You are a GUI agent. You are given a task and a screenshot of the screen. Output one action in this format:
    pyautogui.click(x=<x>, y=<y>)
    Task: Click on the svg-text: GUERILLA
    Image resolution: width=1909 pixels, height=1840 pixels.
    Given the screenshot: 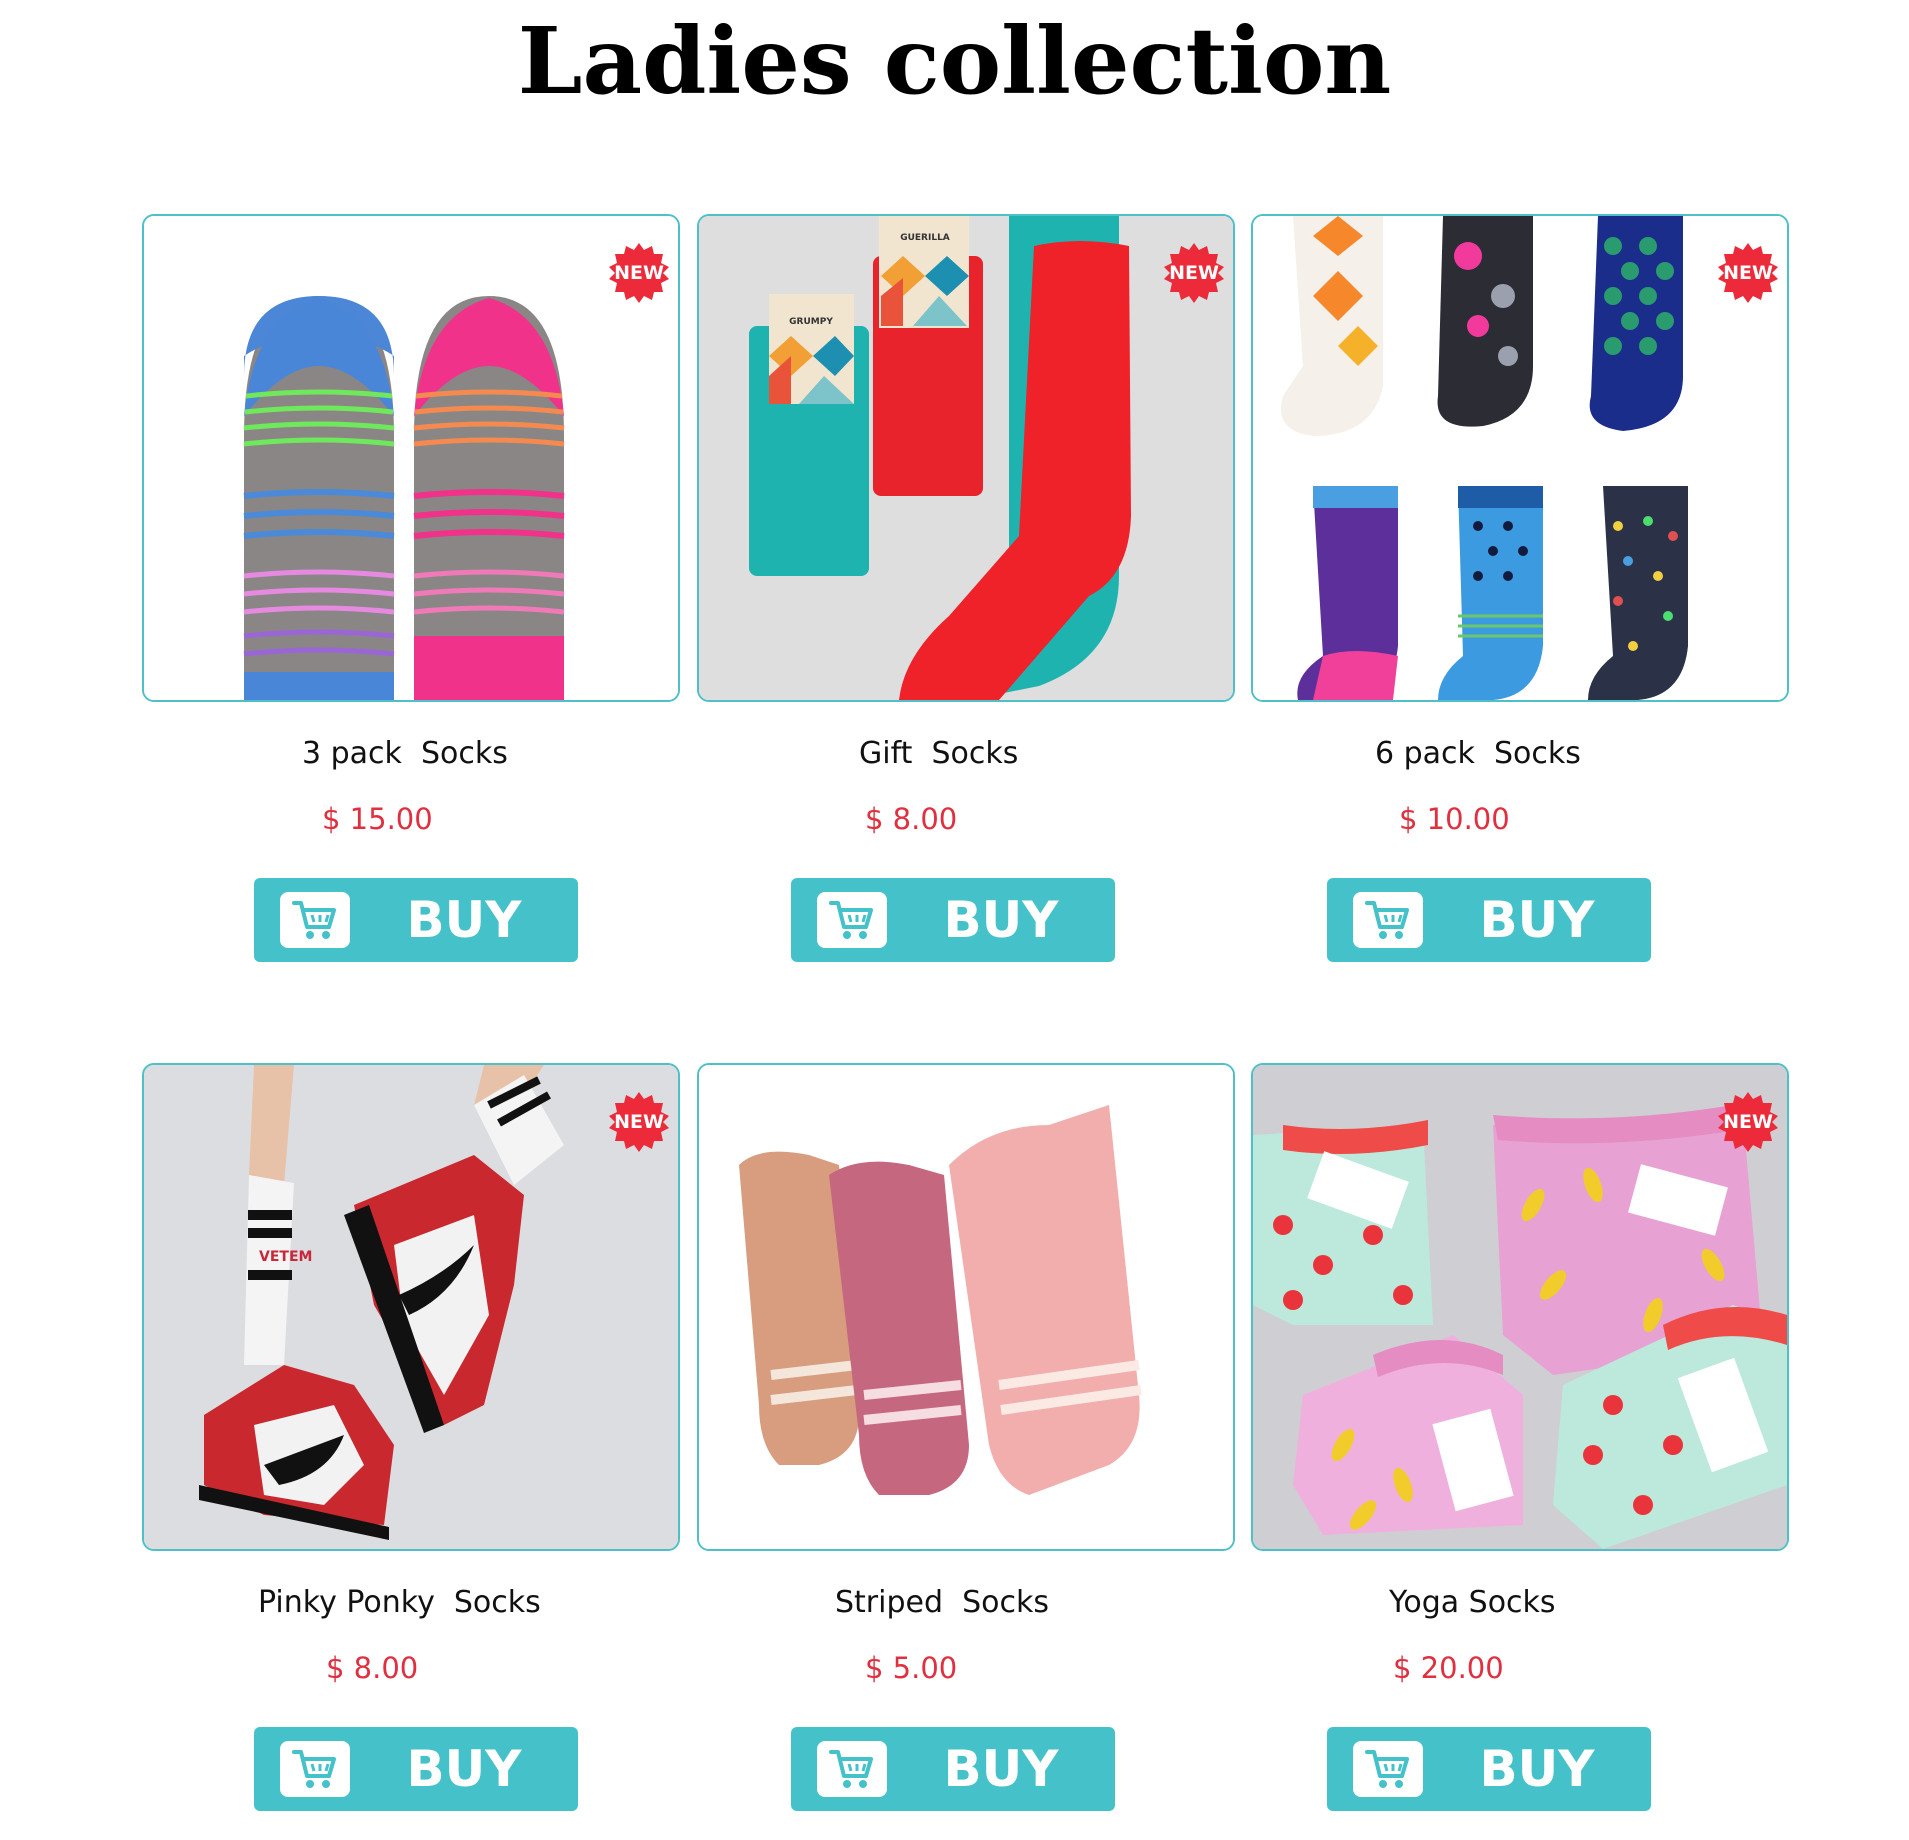 What is the action you would take?
    pyautogui.click(x=925, y=238)
    